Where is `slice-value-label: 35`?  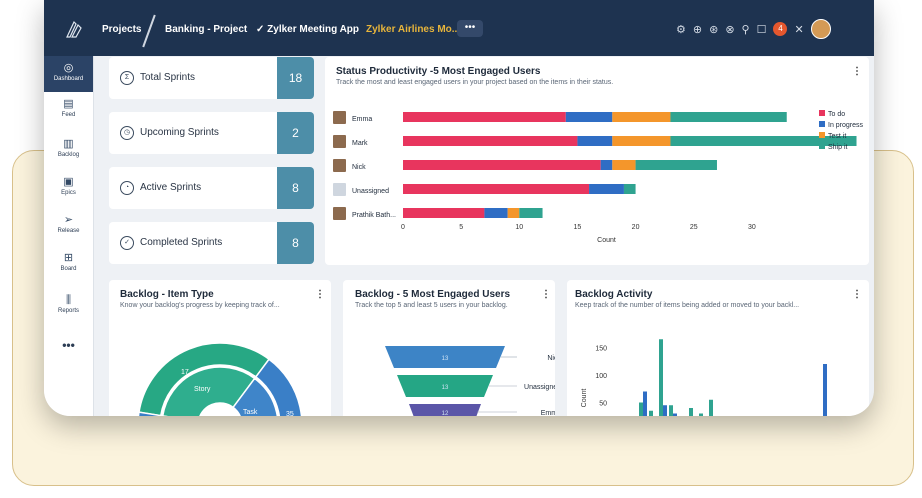 slice-value-label: 35 is located at coordinates (290, 413).